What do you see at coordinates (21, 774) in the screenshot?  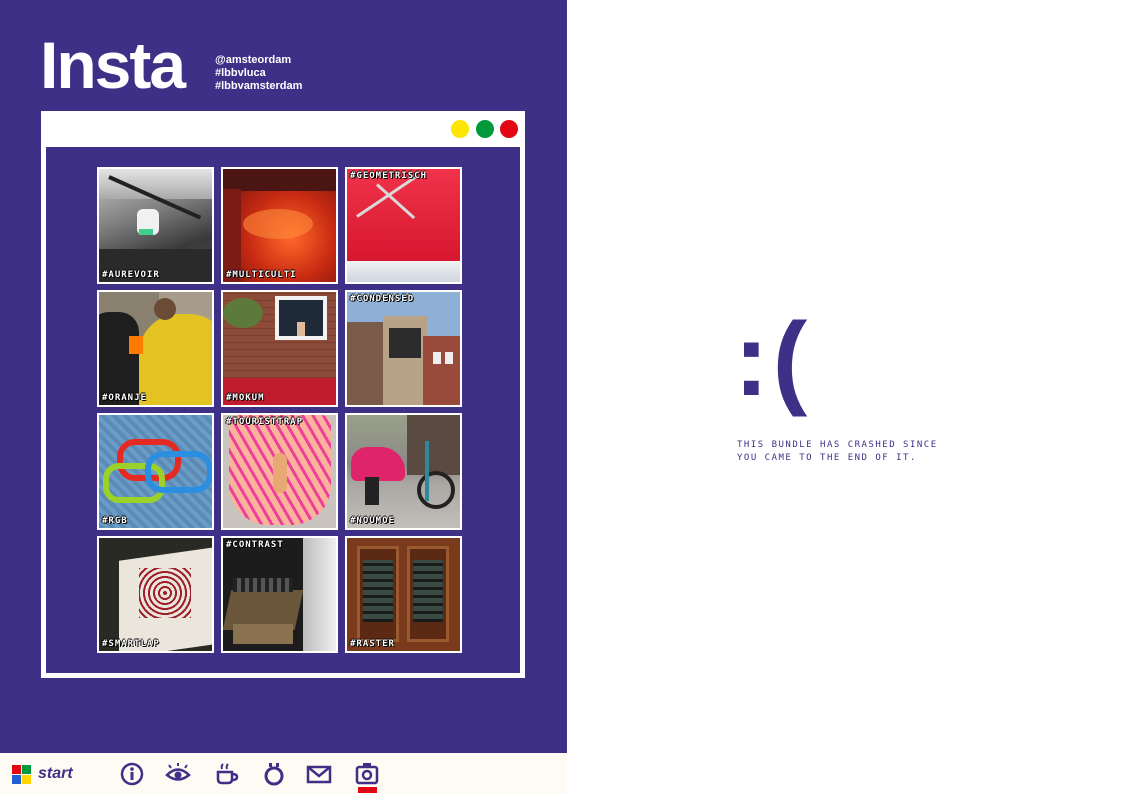 I see `windows-logo-icon` at bounding box center [21, 774].